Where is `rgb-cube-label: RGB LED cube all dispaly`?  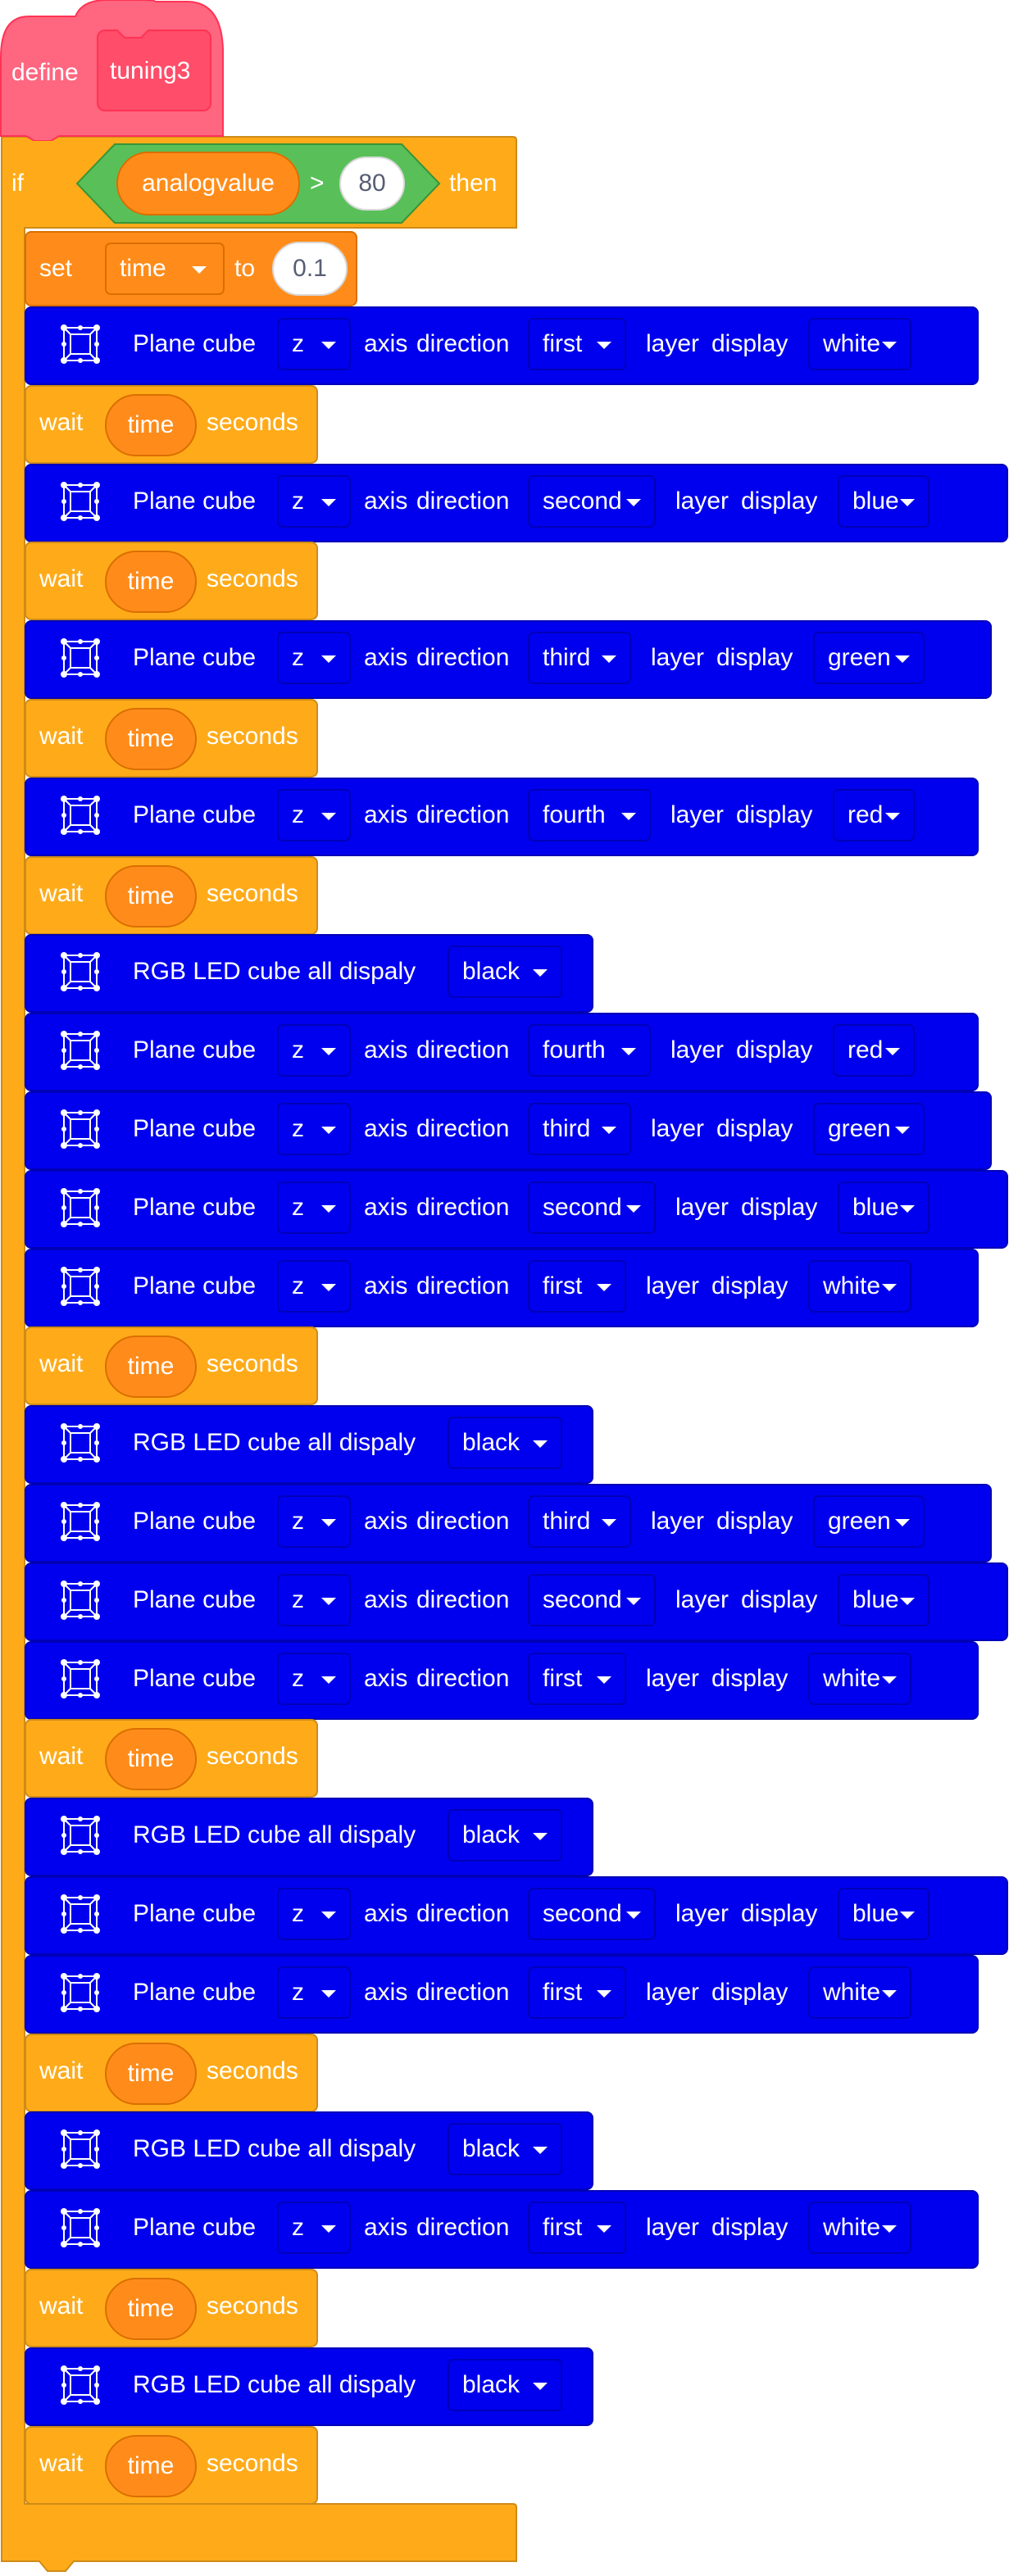 rgb-cube-label: RGB LED cube all dispaly is located at coordinates (274, 1442).